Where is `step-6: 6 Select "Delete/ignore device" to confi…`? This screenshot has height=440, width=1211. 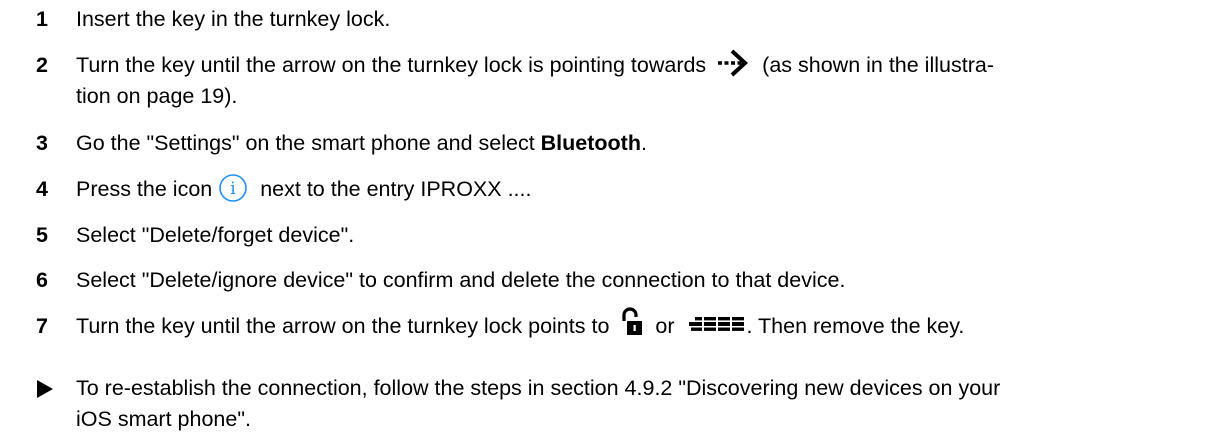 step-6: 6 Select "Delete/ignore device" to confi… is located at coordinates (613, 280).